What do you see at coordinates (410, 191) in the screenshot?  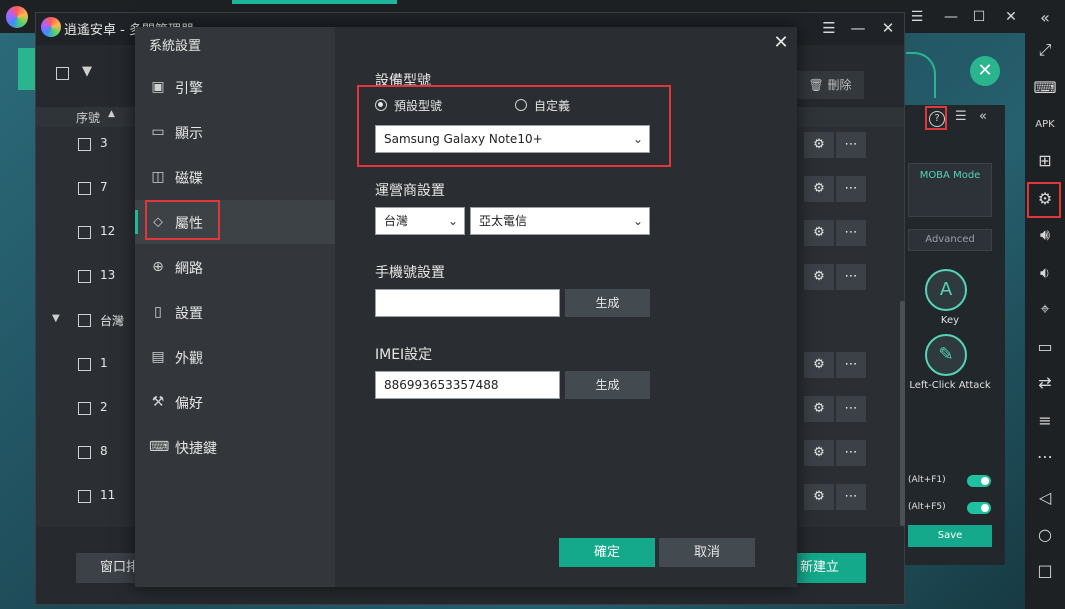 I see `carrier-label: 運營商設置` at bounding box center [410, 191].